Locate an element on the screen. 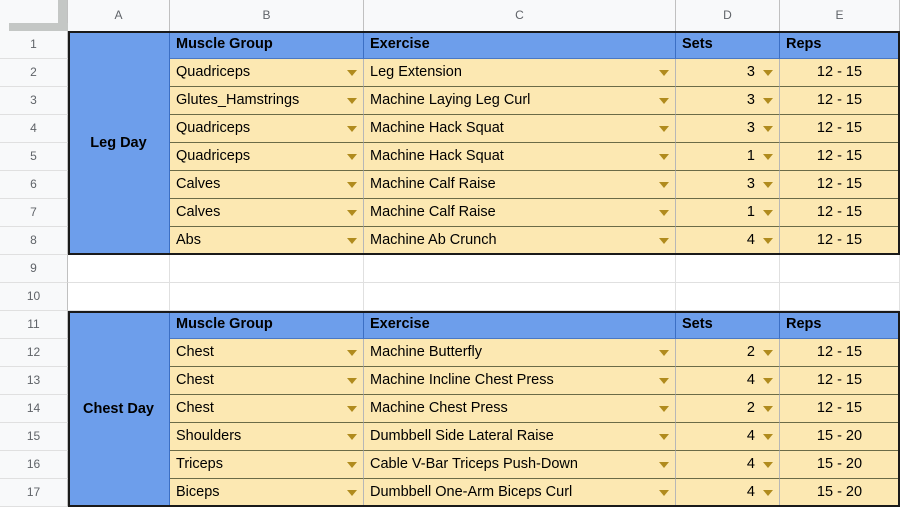 The width and height of the screenshot is (900, 510). row-header-2: 2 is located at coordinates (34, 73).